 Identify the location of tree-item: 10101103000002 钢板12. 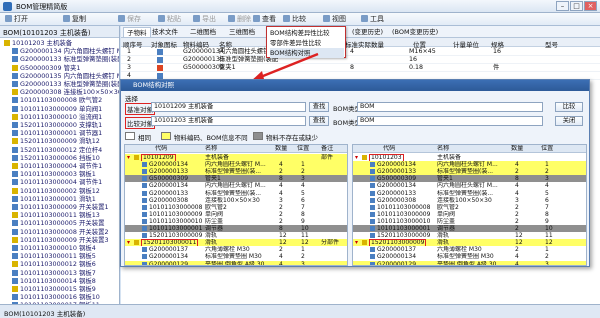
(59, 191).